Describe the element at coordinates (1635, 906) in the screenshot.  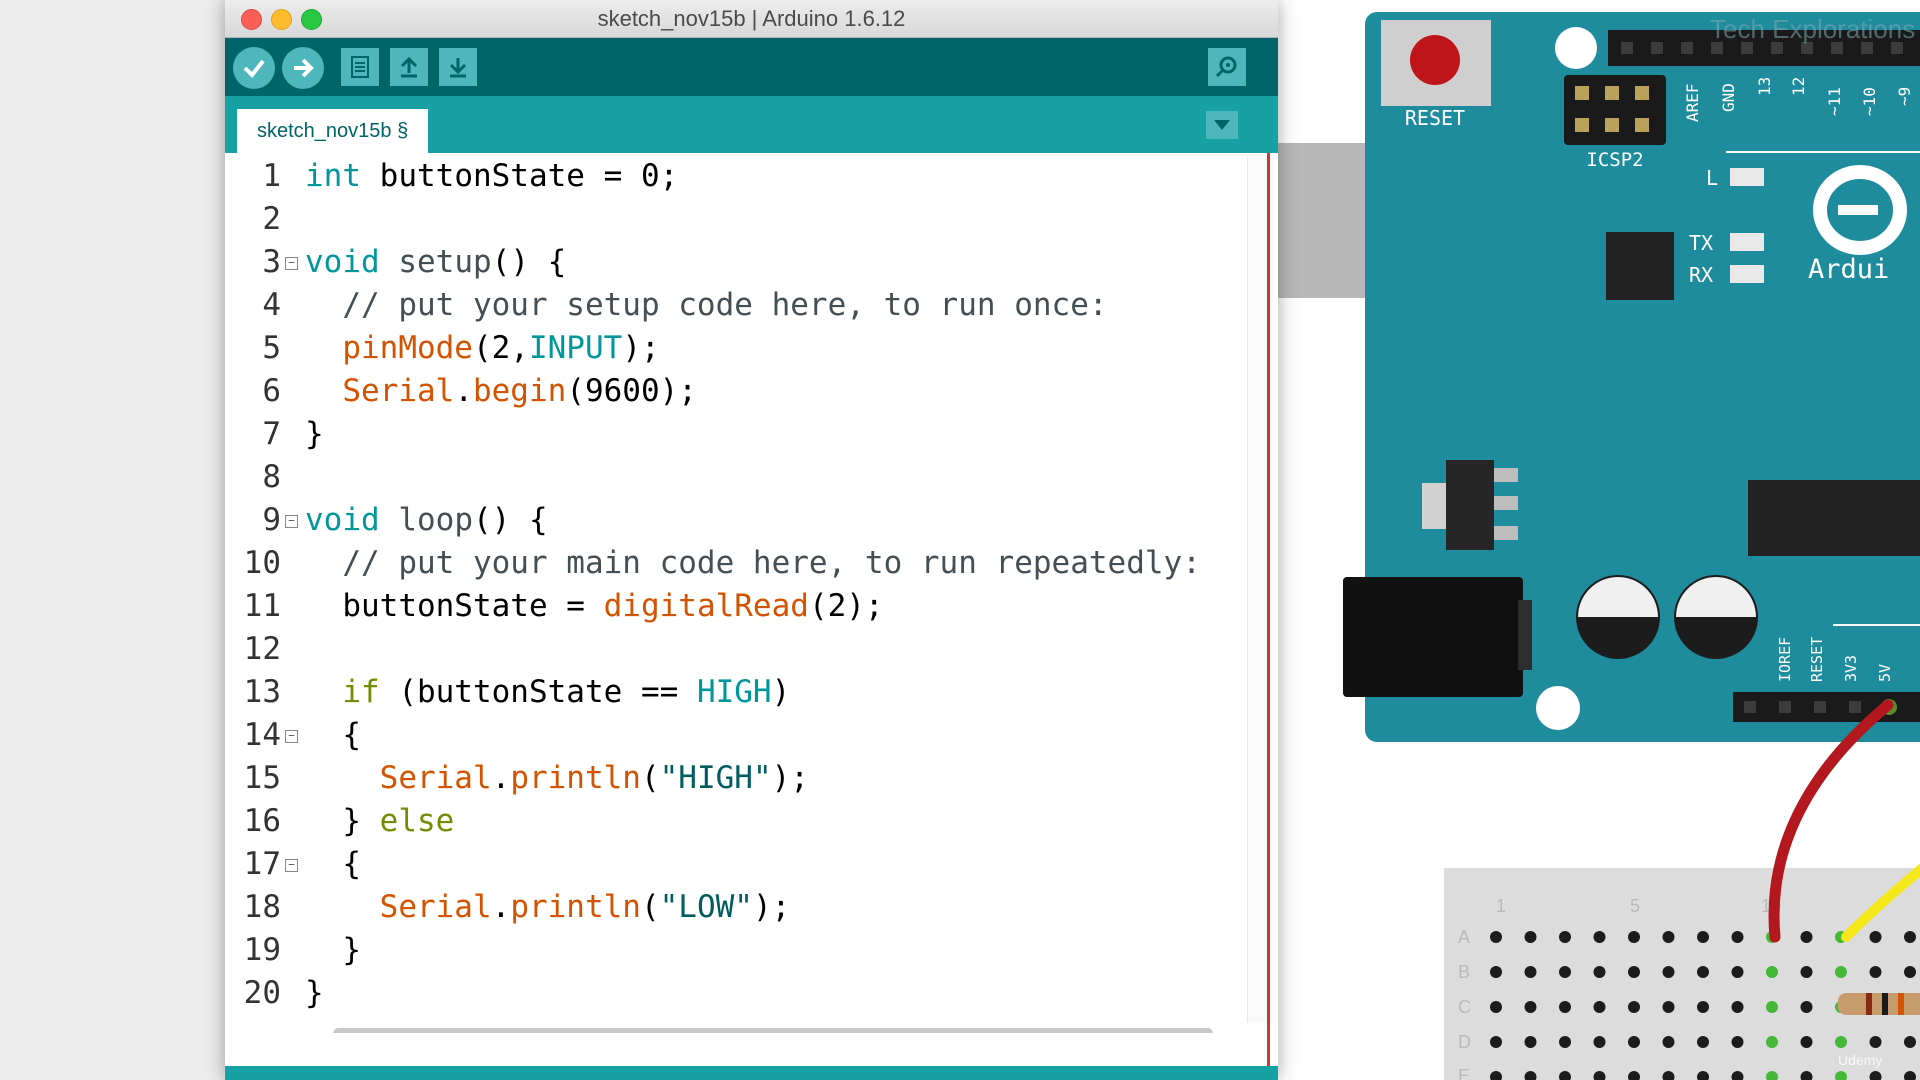
I see `breadboard-col-5: 5` at that location.